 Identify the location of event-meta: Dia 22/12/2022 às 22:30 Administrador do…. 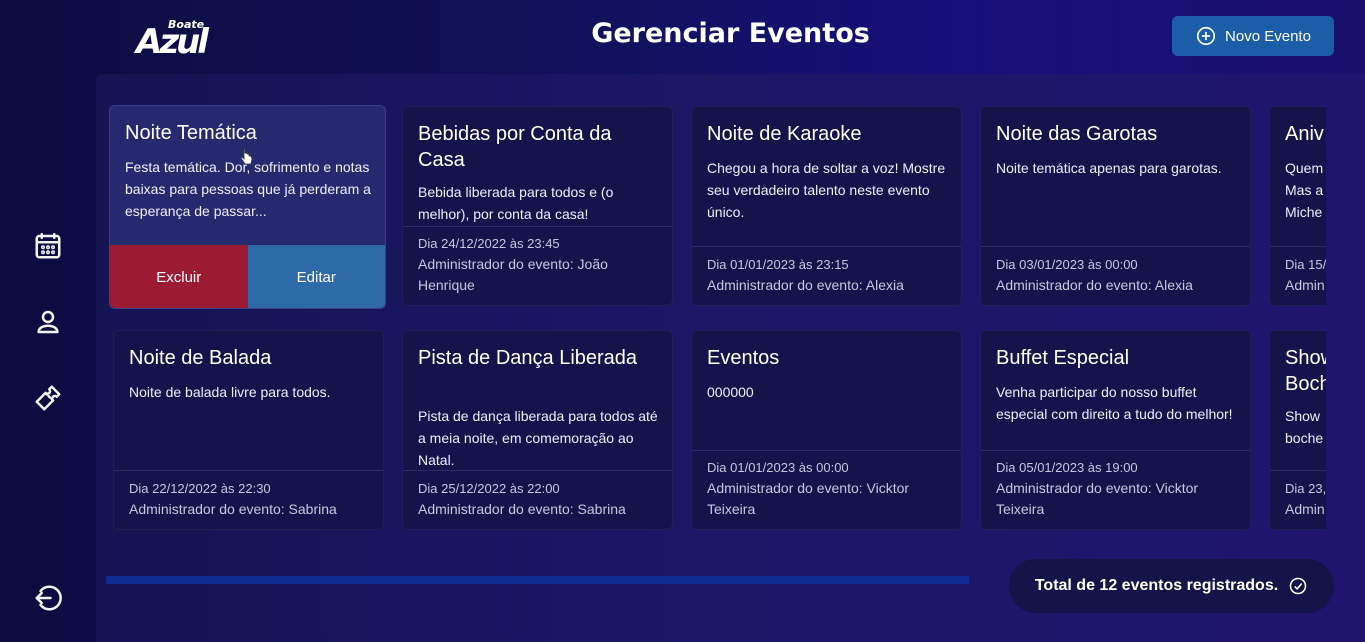
(251, 499).